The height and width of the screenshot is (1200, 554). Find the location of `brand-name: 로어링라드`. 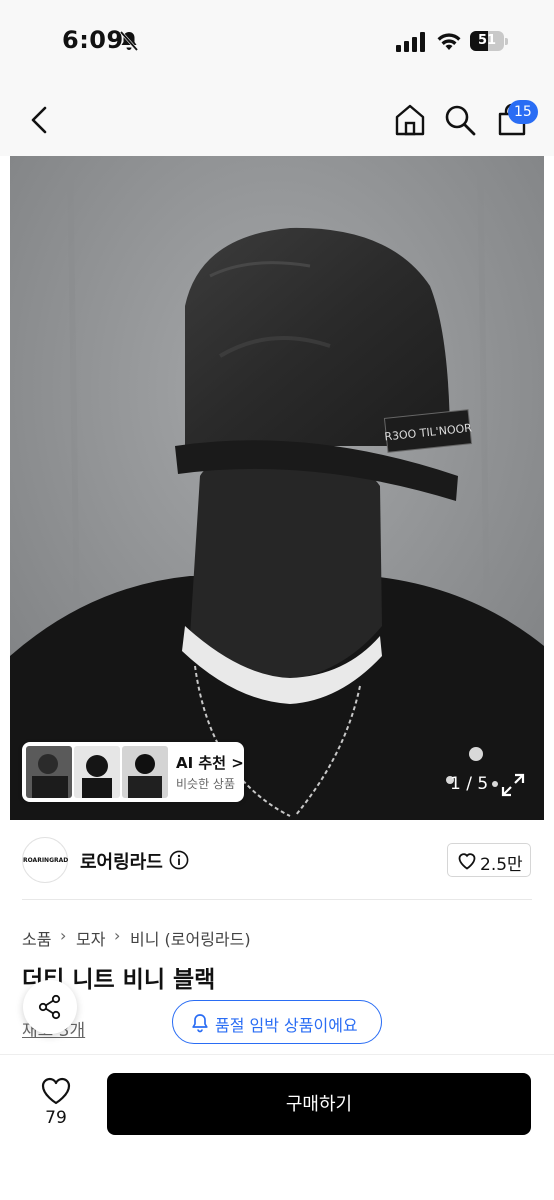

brand-name: 로어링라드 is located at coordinates (121, 861).